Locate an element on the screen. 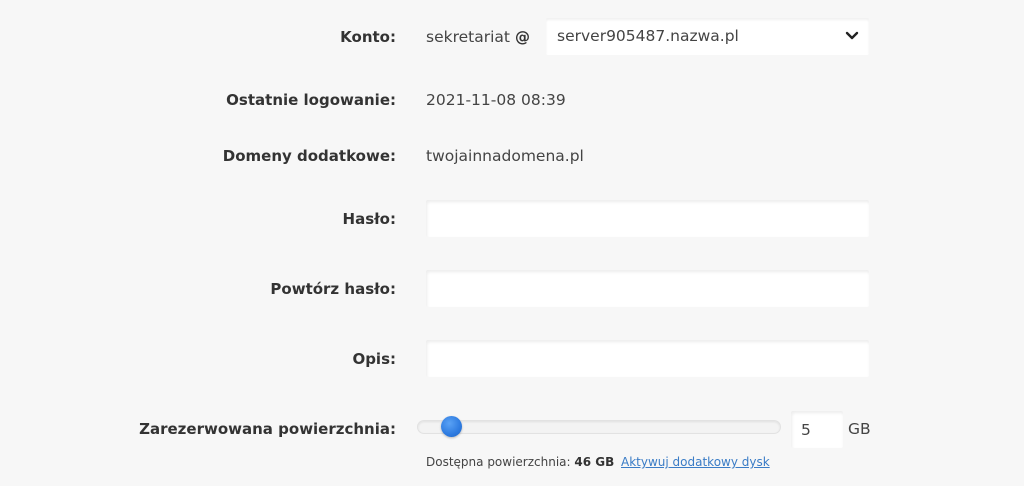 Image resolution: width=1024 pixels, height=486 pixels. activate-disk-link: Aktywuj dodatkowy dysk is located at coordinates (695, 462).